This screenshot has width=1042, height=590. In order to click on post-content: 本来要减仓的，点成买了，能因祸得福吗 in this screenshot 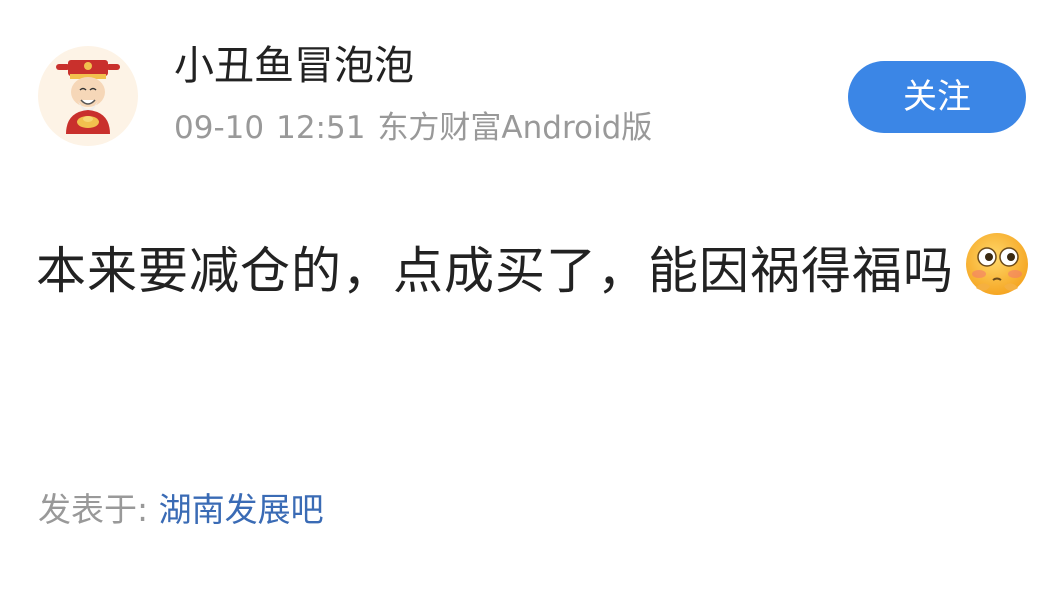, I will do `click(536, 271)`.